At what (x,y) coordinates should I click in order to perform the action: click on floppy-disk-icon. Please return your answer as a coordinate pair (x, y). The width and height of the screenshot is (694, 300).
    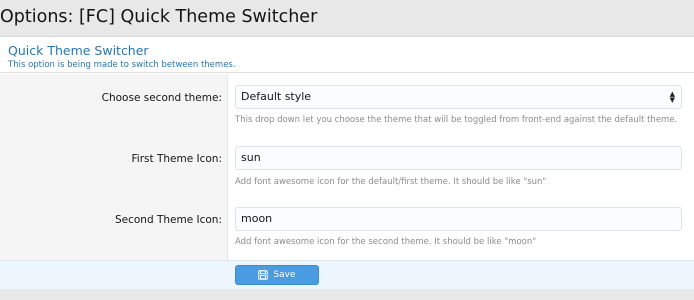
    Looking at the image, I should click on (263, 275).